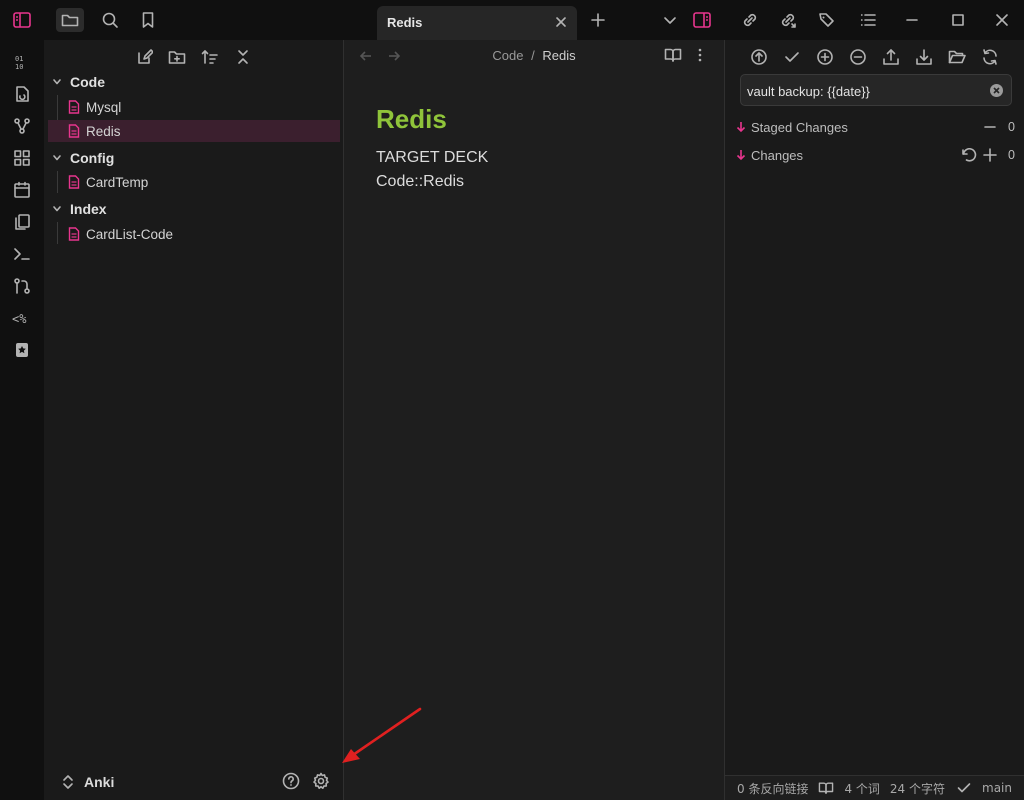 This screenshot has height=800, width=1024. I want to click on download-icon, so click(924, 57).